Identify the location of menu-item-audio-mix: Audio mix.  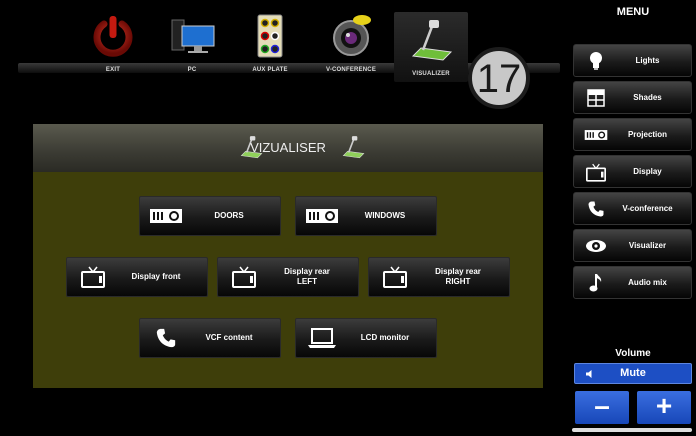
(632, 282).